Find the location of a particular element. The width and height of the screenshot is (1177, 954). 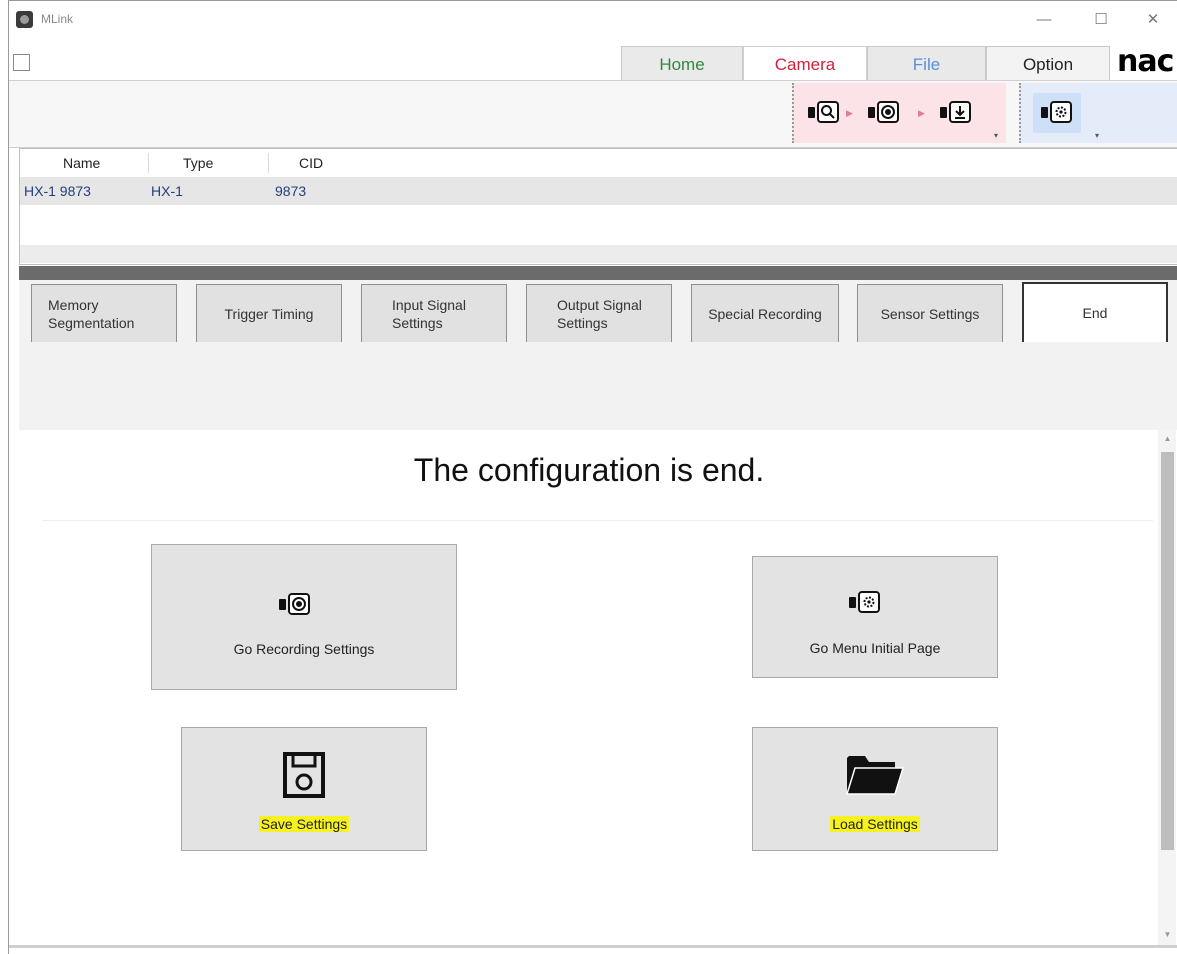

step-tab-label: Trigger Timing is located at coordinates (269, 313).